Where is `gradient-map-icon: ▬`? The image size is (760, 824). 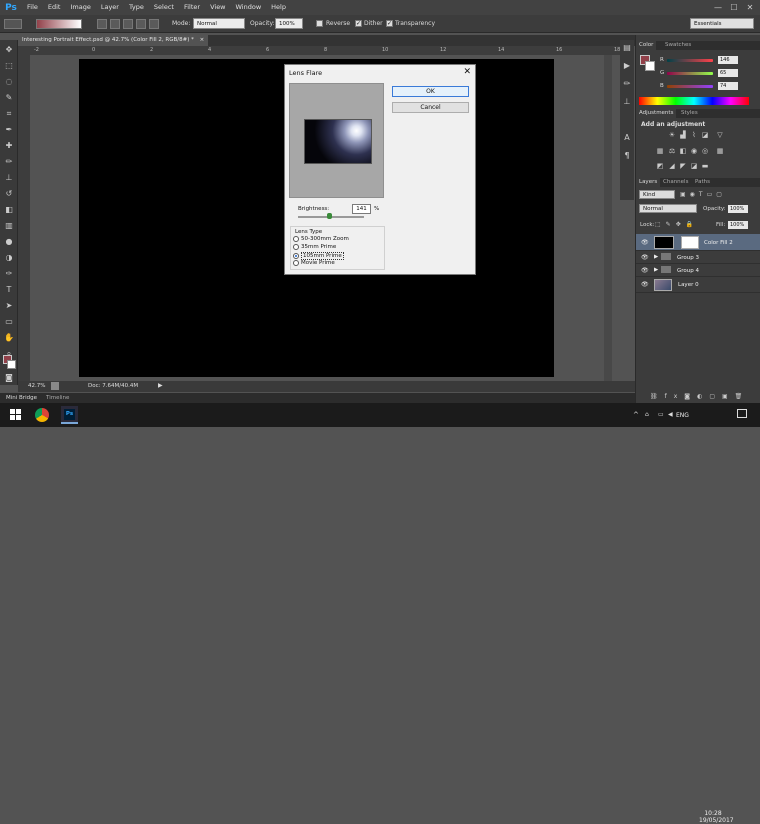
gradient-map-icon: ▬ is located at coordinates (705, 166).